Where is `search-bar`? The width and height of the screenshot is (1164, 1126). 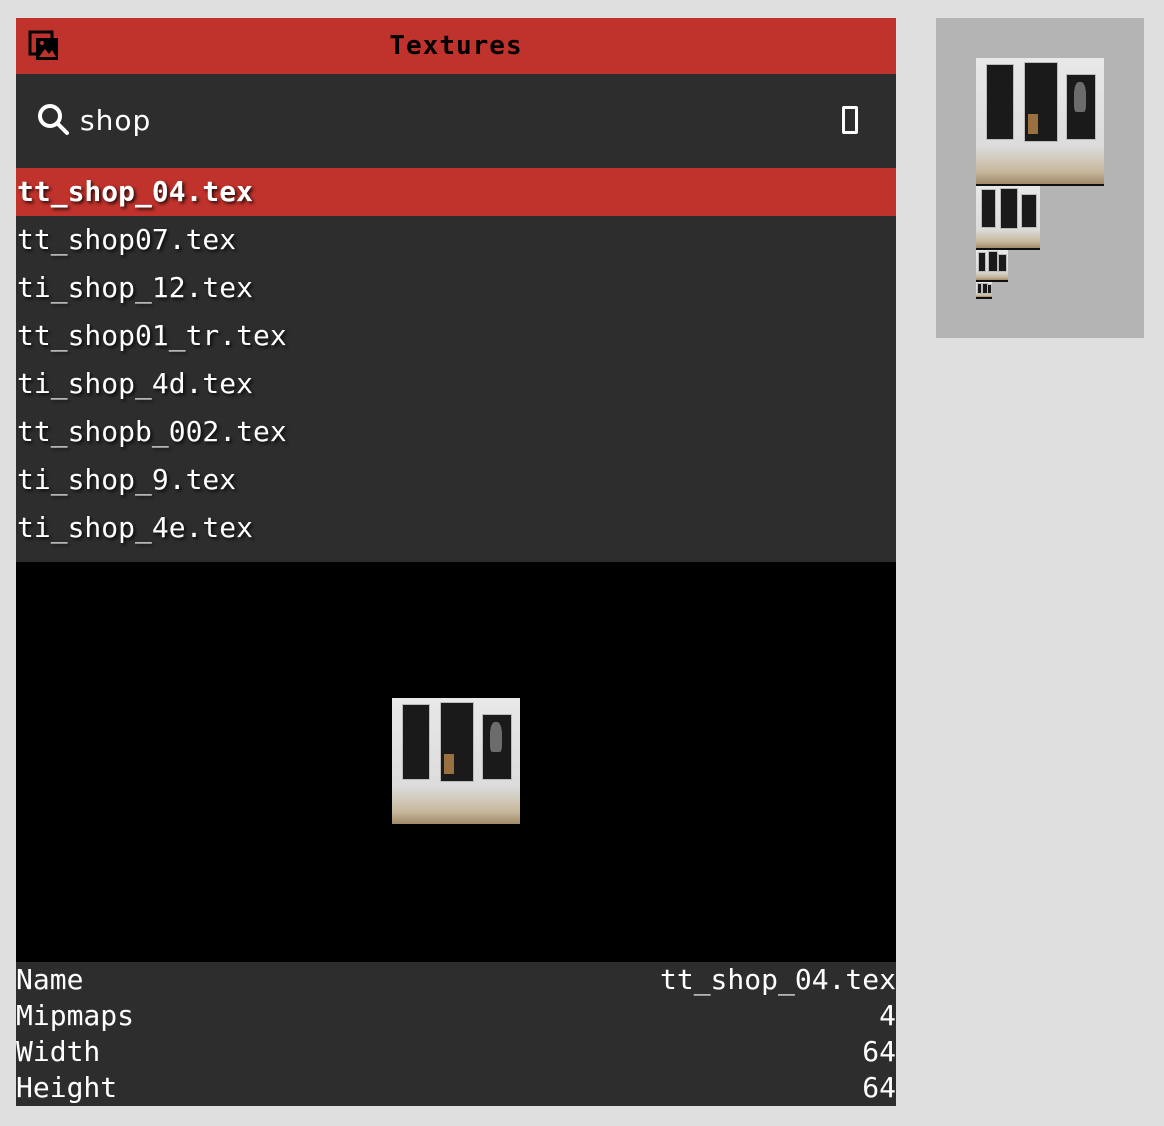 search-bar is located at coordinates (456, 121).